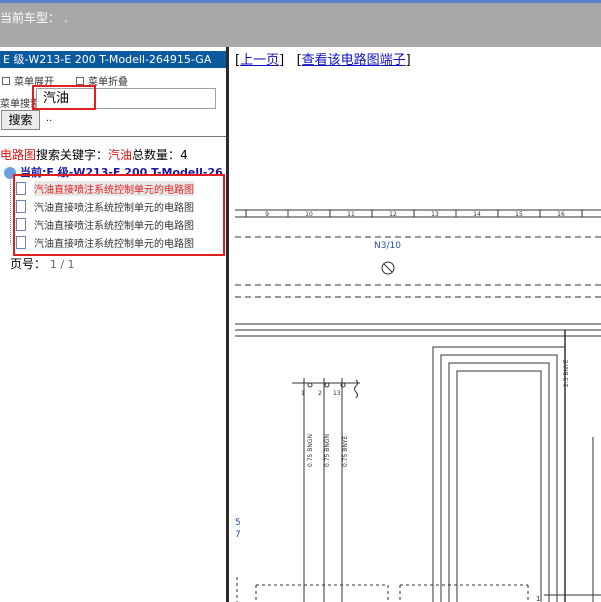 Image resolution: width=601 pixels, height=602 pixels. Describe the element at coordinates (6, 80) in the screenshot. I see `expand-icon` at that location.